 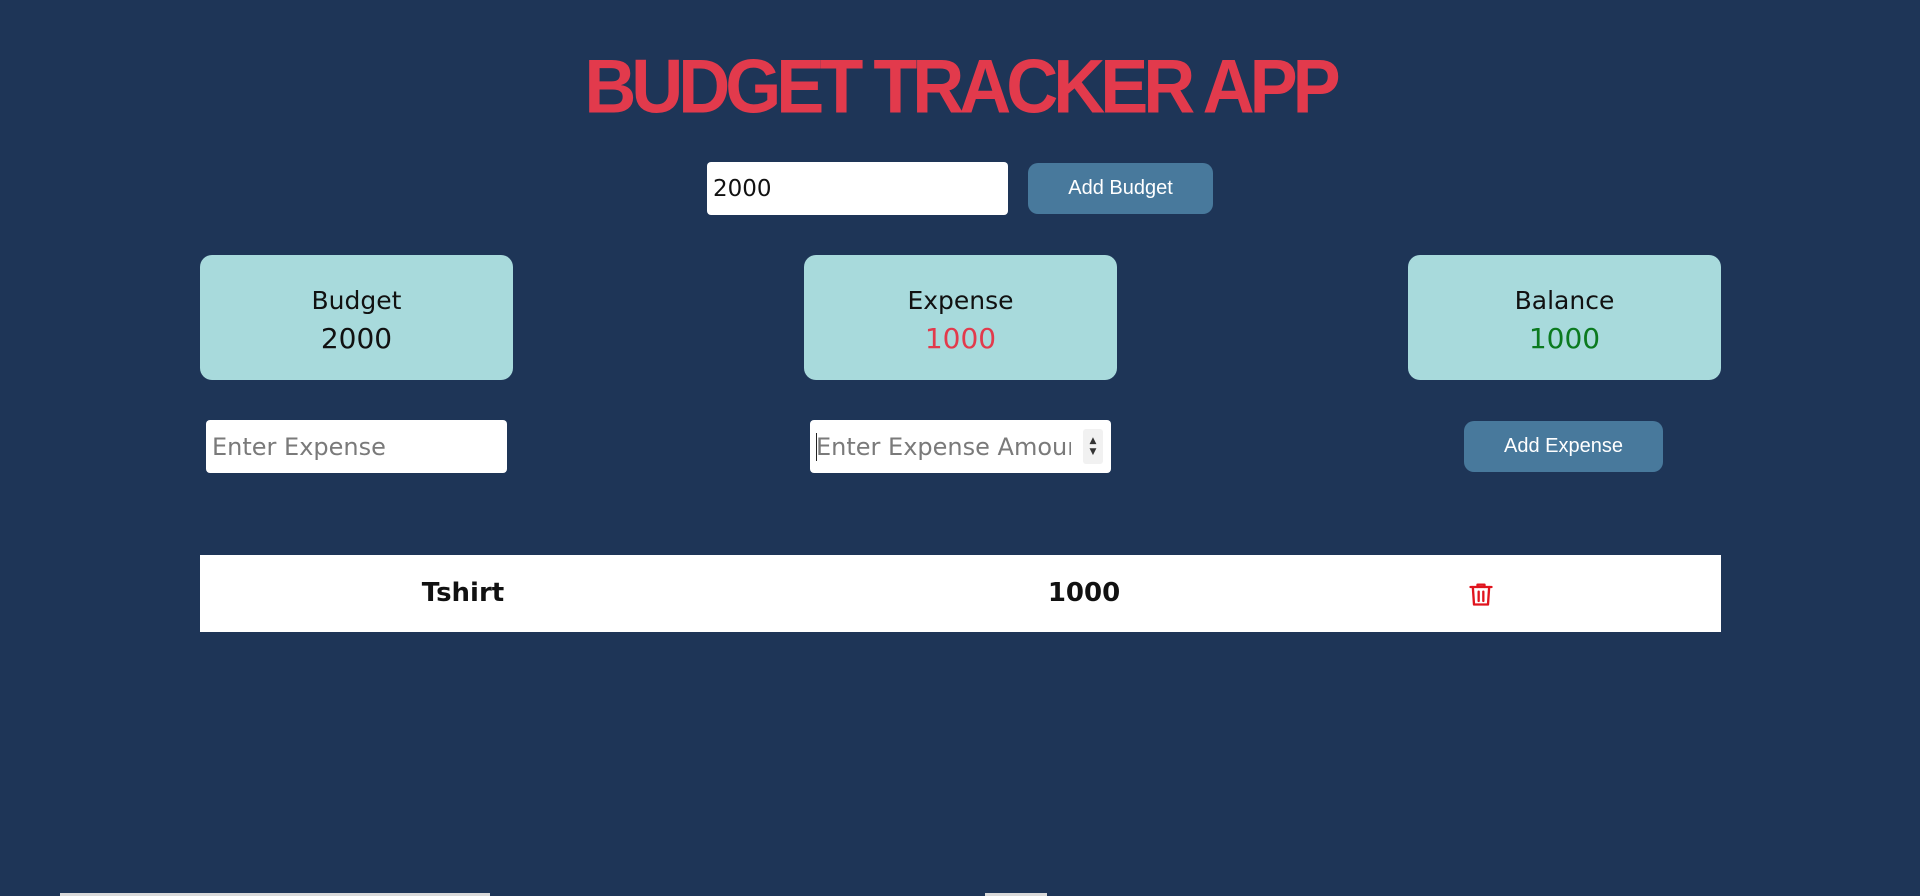 What do you see at coordinates (960, 338) in the screenshot?
I see `expense-value: 1000` at bounding box center [960, 338].